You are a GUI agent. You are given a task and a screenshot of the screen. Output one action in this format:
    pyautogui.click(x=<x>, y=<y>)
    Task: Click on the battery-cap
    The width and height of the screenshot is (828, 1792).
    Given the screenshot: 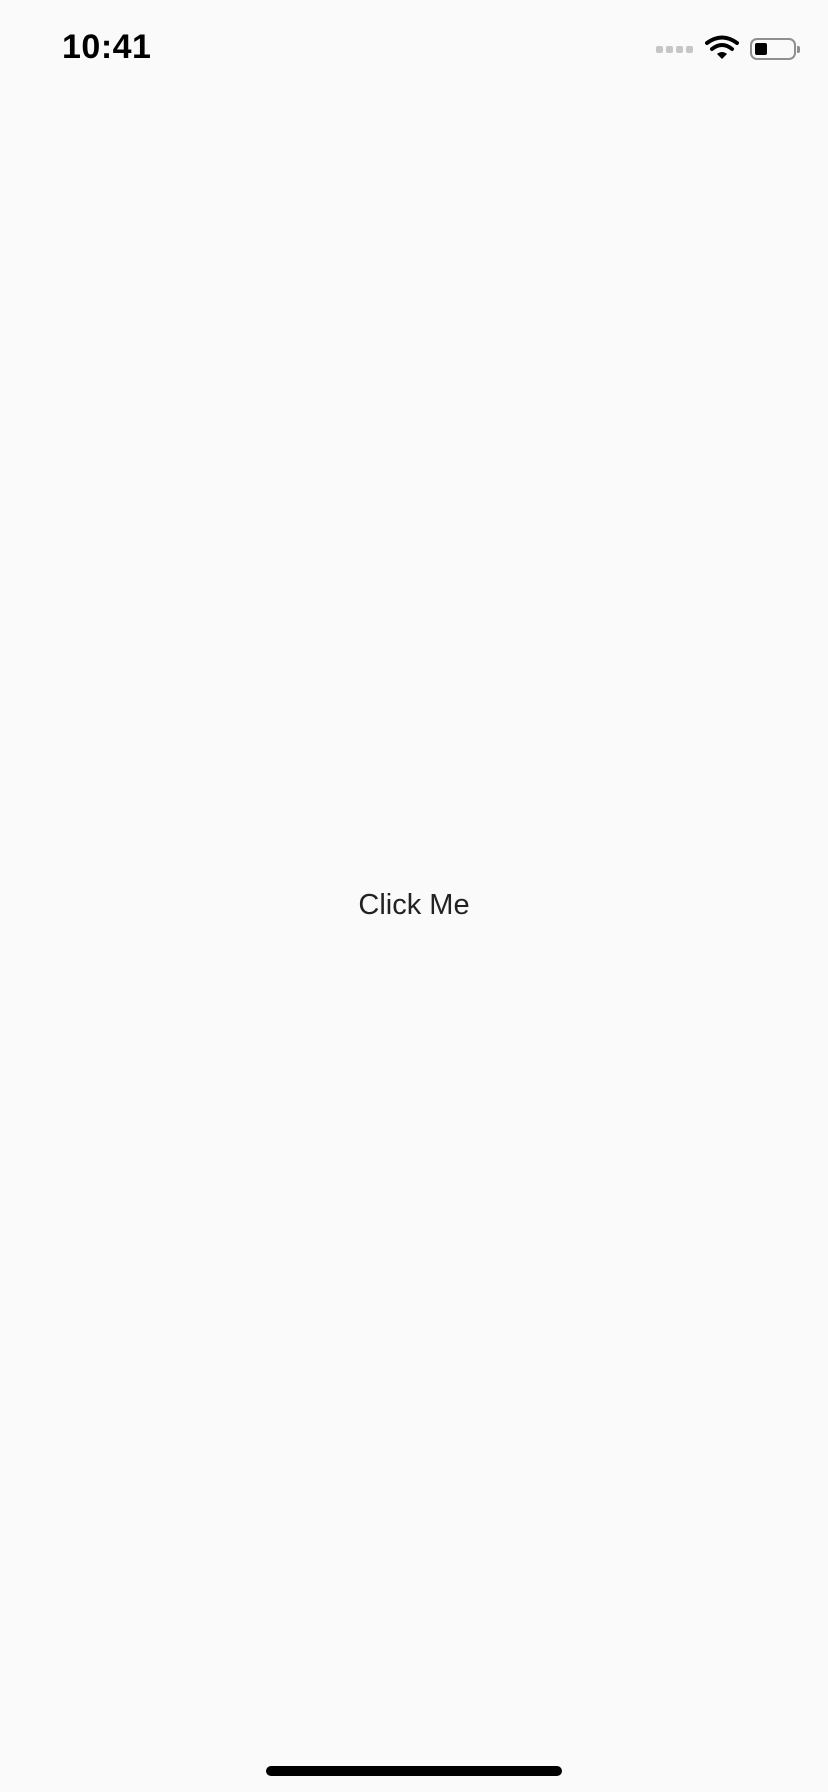 What is the action you would take?
    pyautogui.click(x=798, y=49)
    